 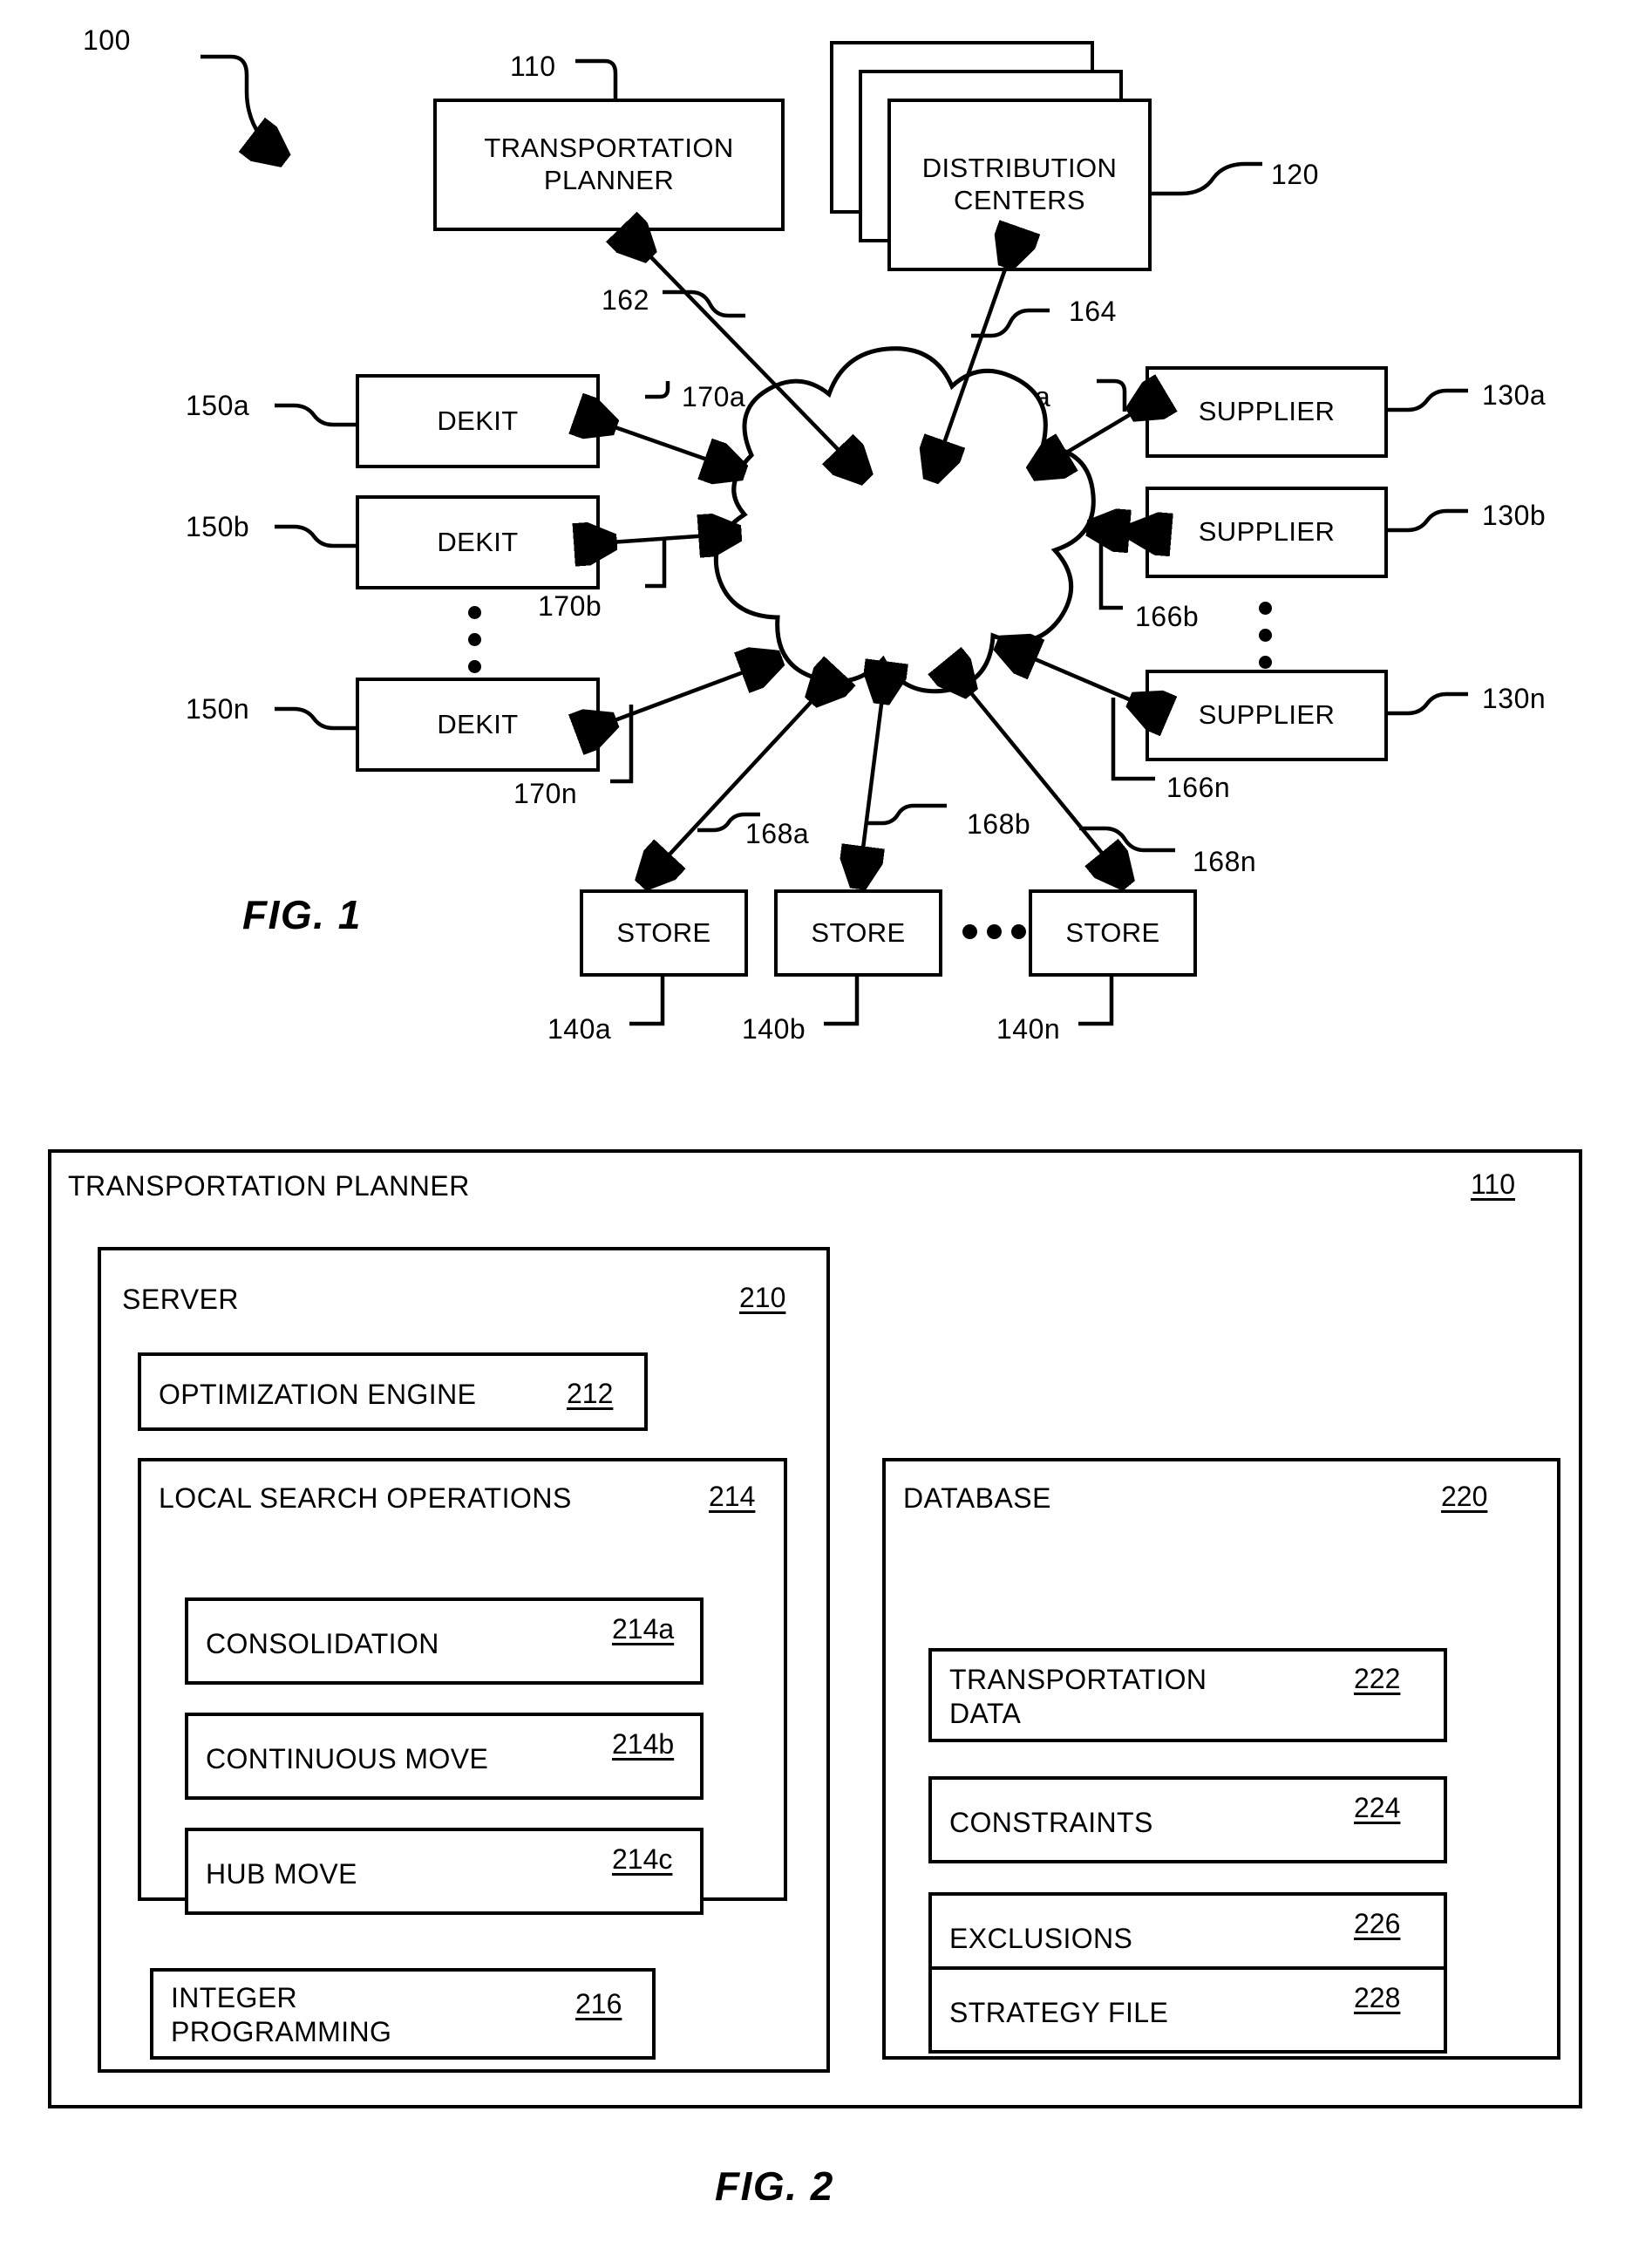 I want to click on figure-2-caption: FIG. 2, so click(x=774, y=2186).